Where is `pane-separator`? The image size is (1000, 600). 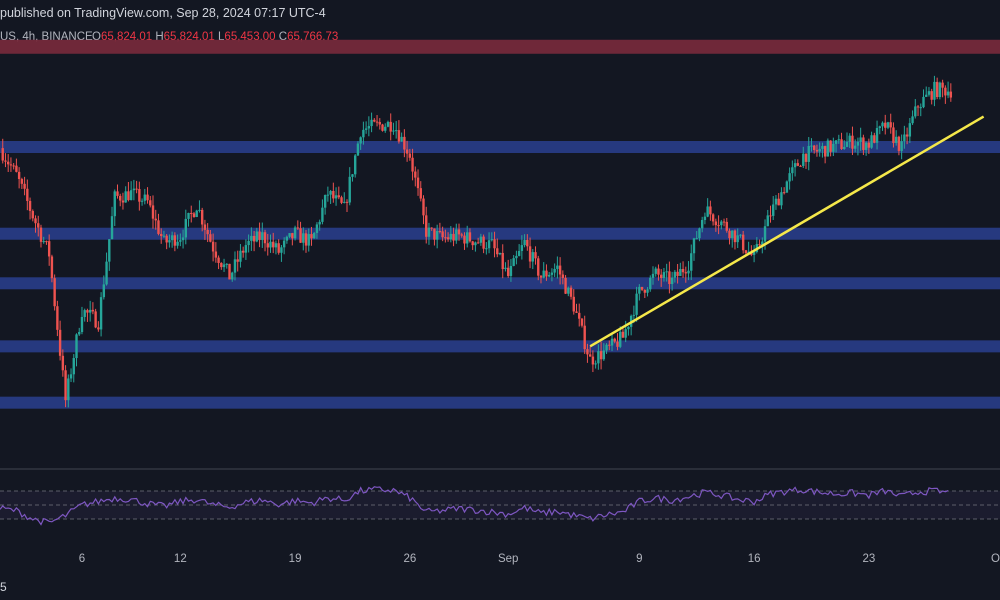
pane-separator is located at coordinates (500, 469).